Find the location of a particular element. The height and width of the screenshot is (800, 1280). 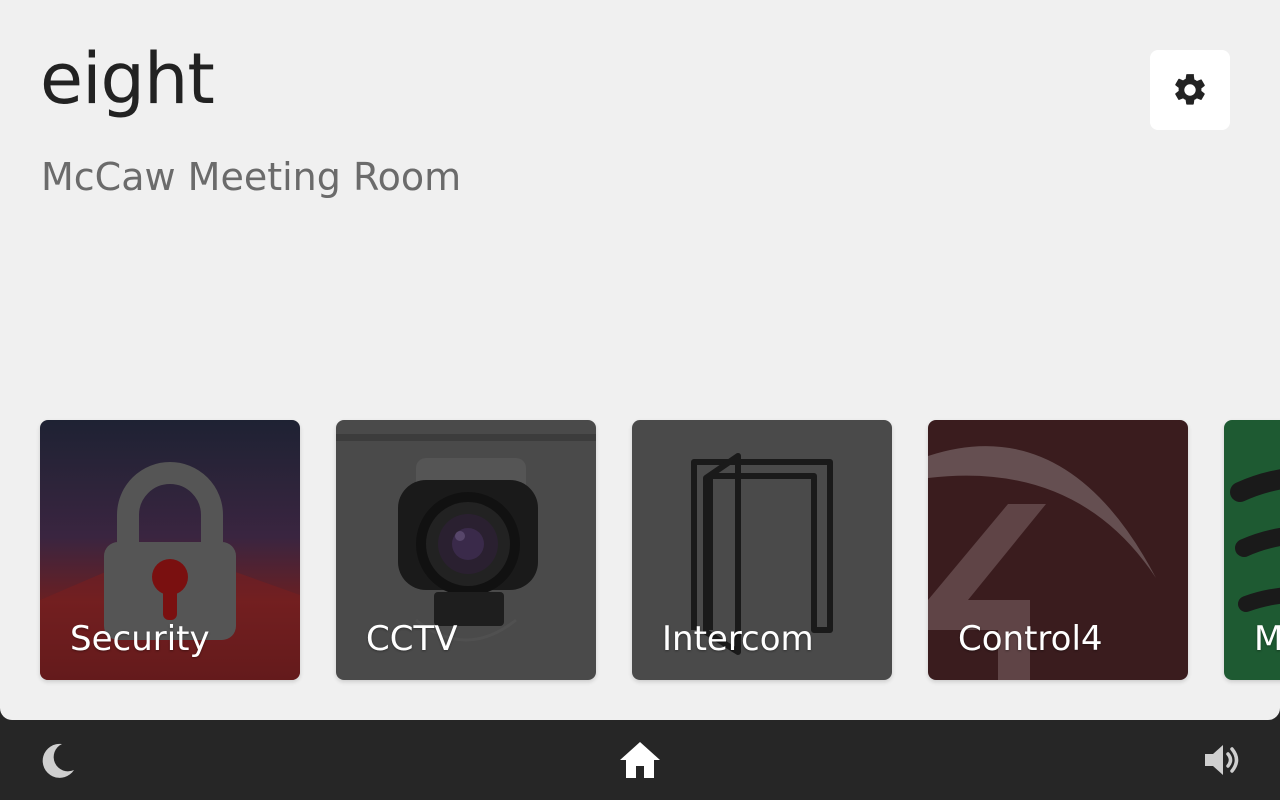

home-icon is located at coordinates (640, 760).